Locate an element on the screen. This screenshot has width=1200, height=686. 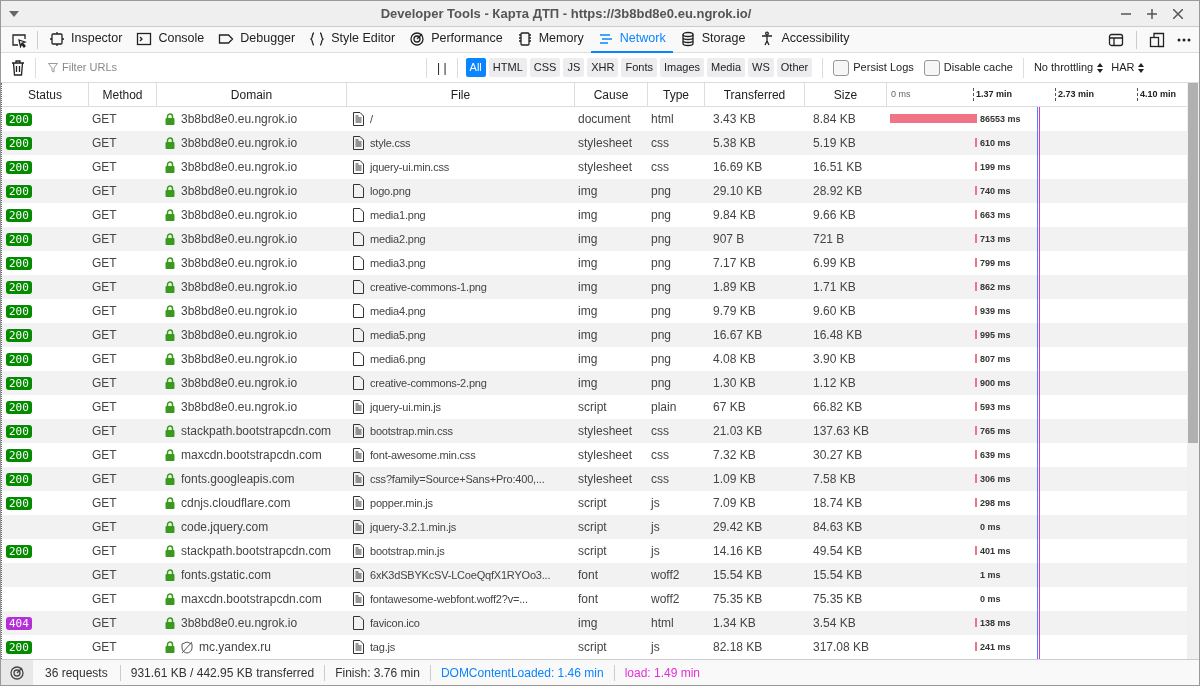
type-filter-button: Fonts is located at coordinates (639, 67).